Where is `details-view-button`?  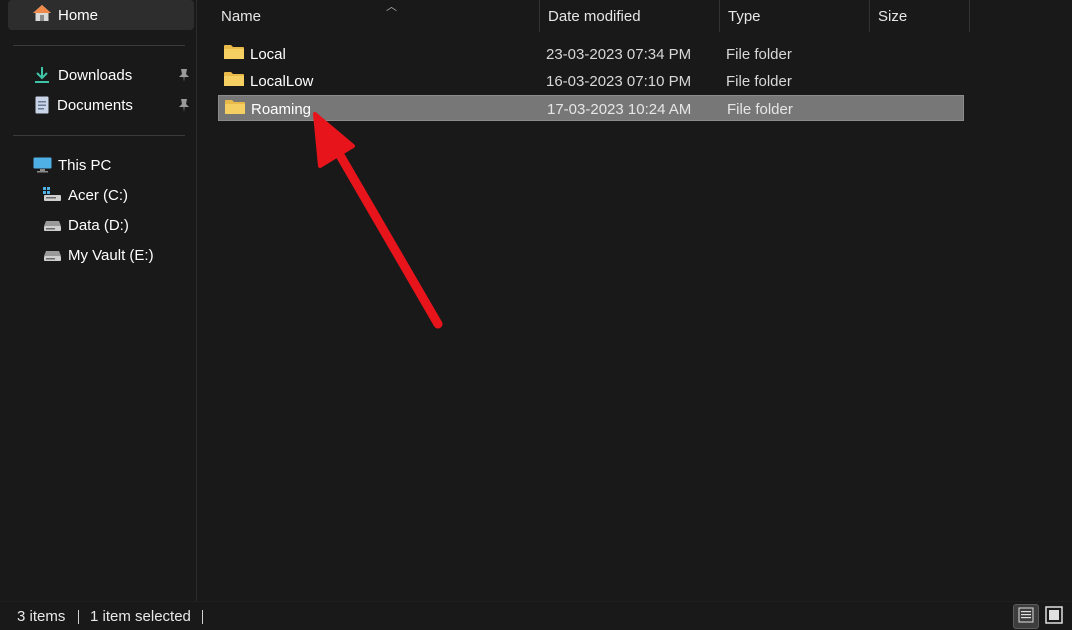 details-view-button is located at coordinates (1026, 616).